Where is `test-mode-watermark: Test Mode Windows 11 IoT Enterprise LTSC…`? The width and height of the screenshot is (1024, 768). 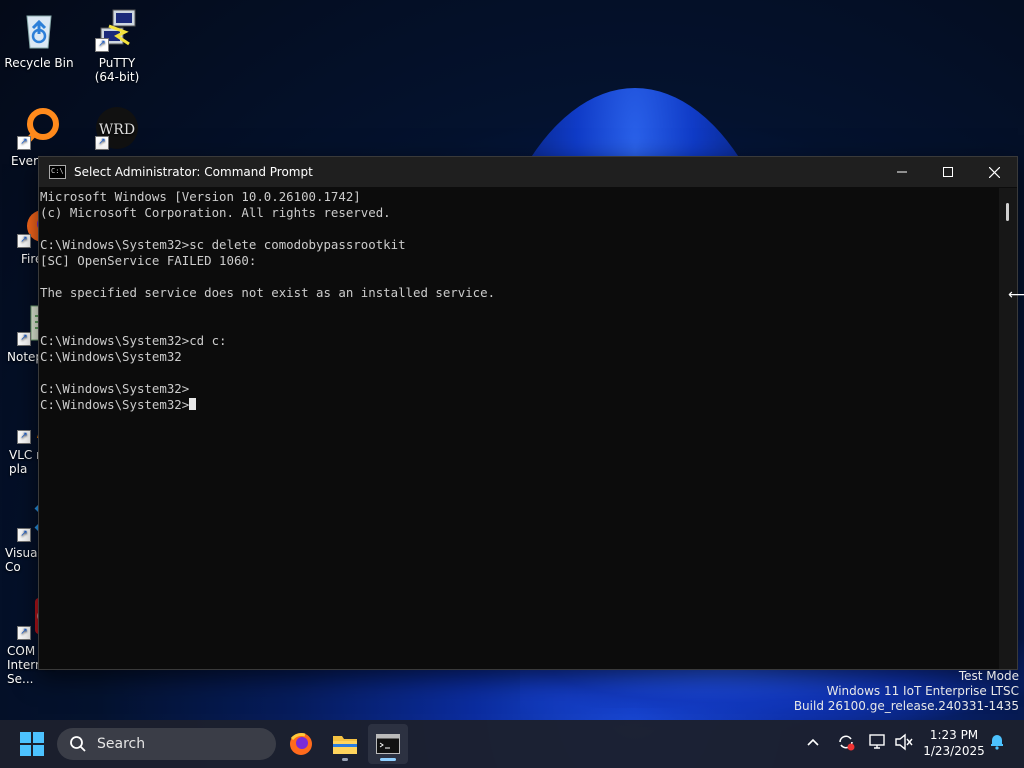
test-mode-watermark: Test Mode Windows 11 IoT Enterprise LTSC… is located at coordinates (906, 691).